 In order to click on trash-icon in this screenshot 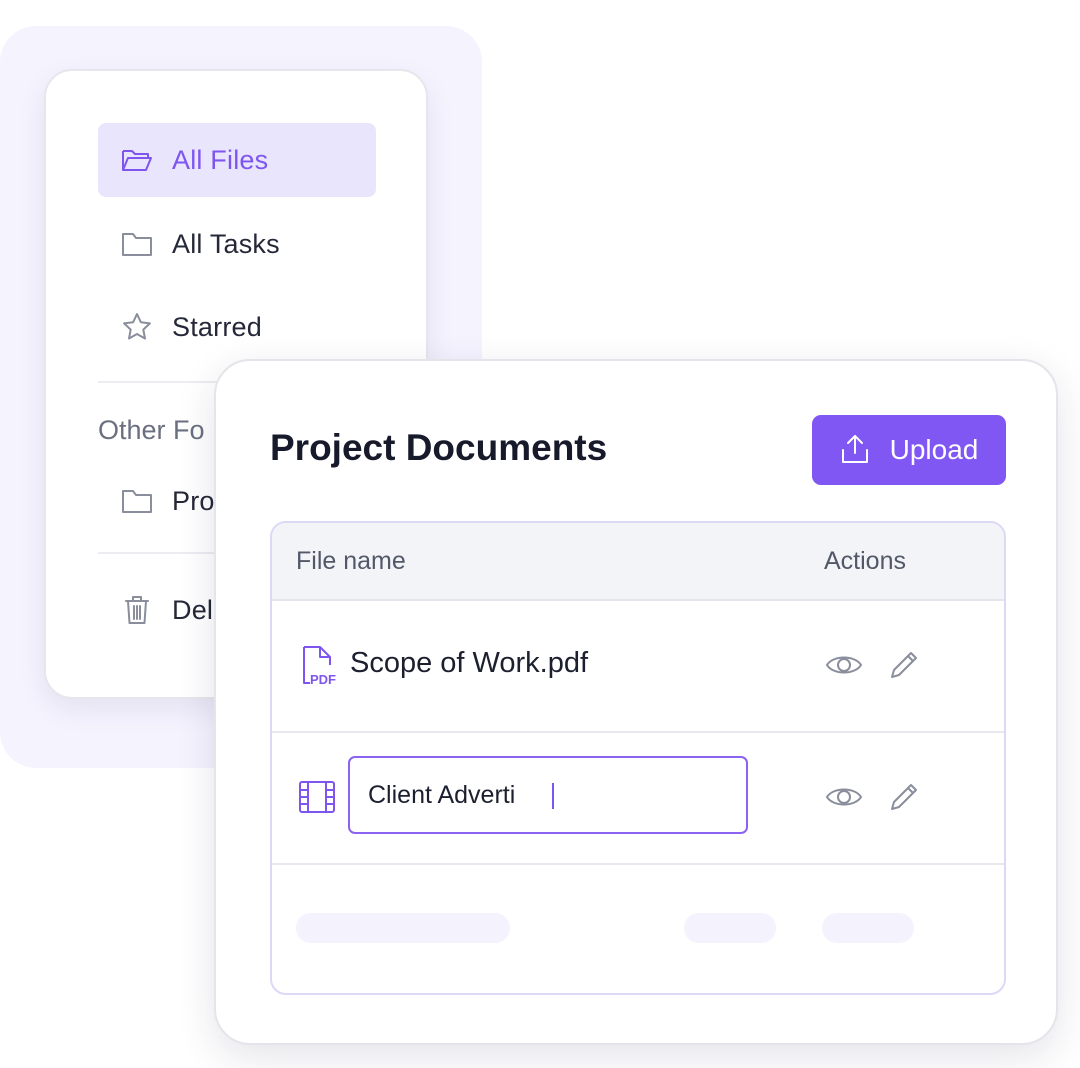, I will do `click(137, 610)`.